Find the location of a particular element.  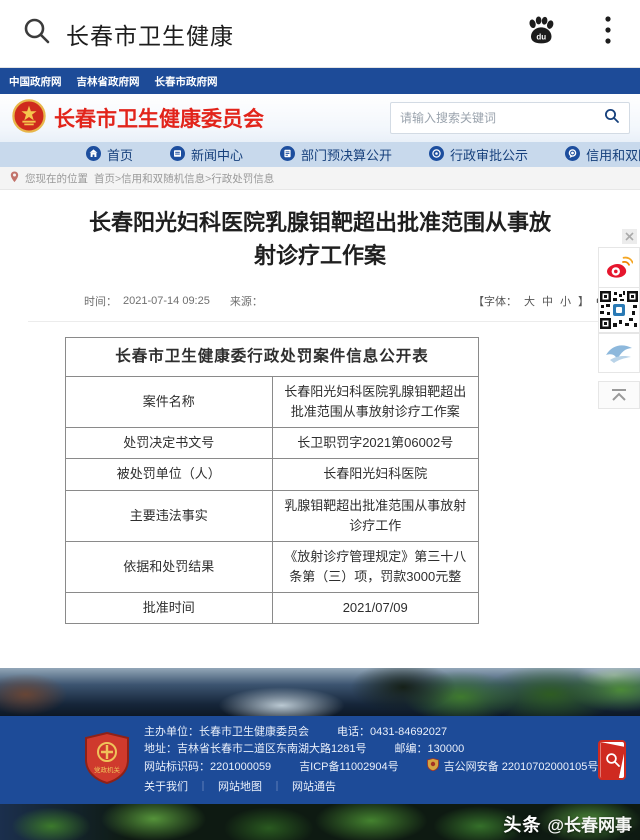

approval-icon is located at coordinates (437, 154).